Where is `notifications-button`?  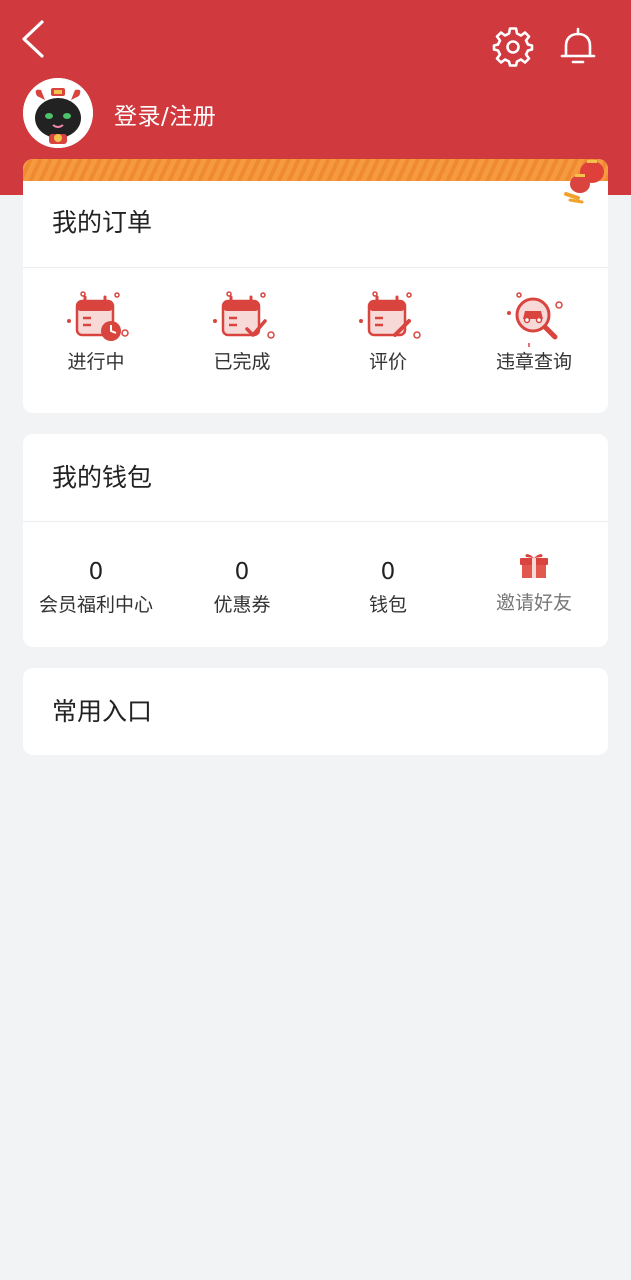
notifications-button is located at coordinates (578, 47).